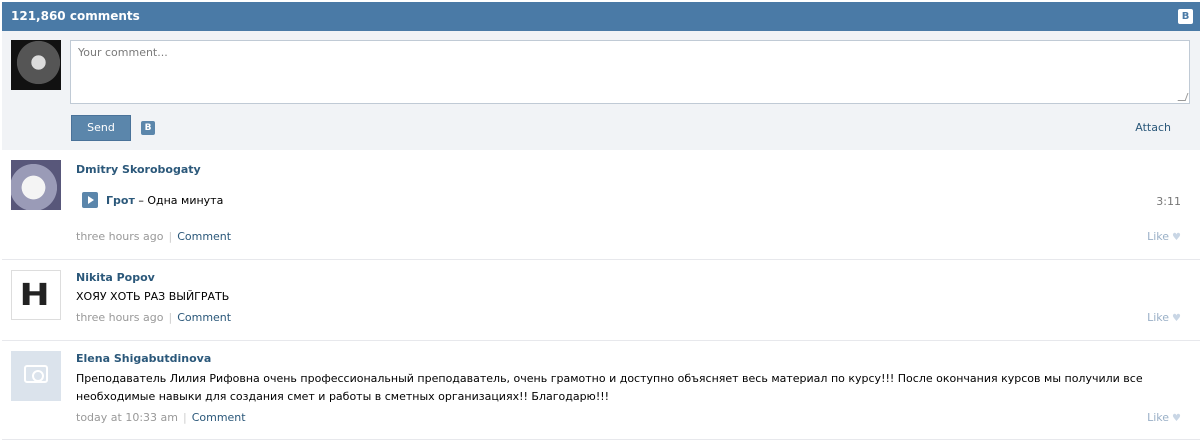 The image size is (1203, 444). I want to click on audio-artist: Грот, so click(120, 200).